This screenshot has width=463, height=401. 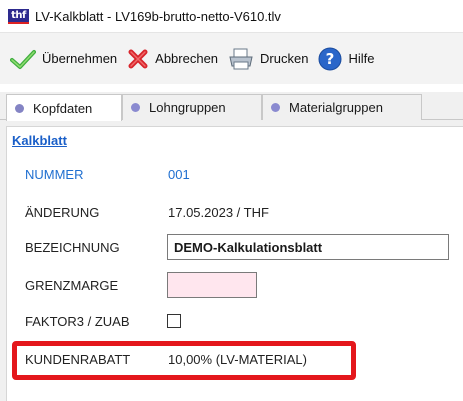 I want to click on abbrechen-button: Abbrechen, so click(x=172, y=59).